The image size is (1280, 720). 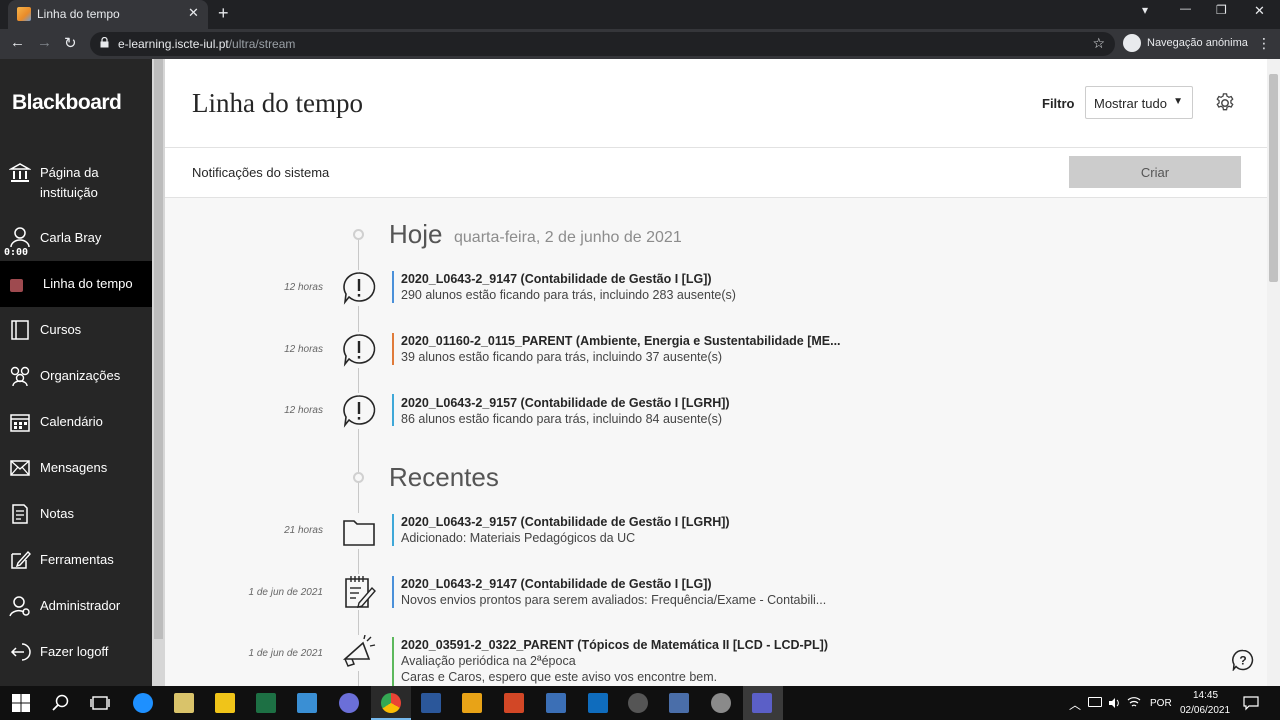 I want to click on word-icon, so click(x=431, y=703).